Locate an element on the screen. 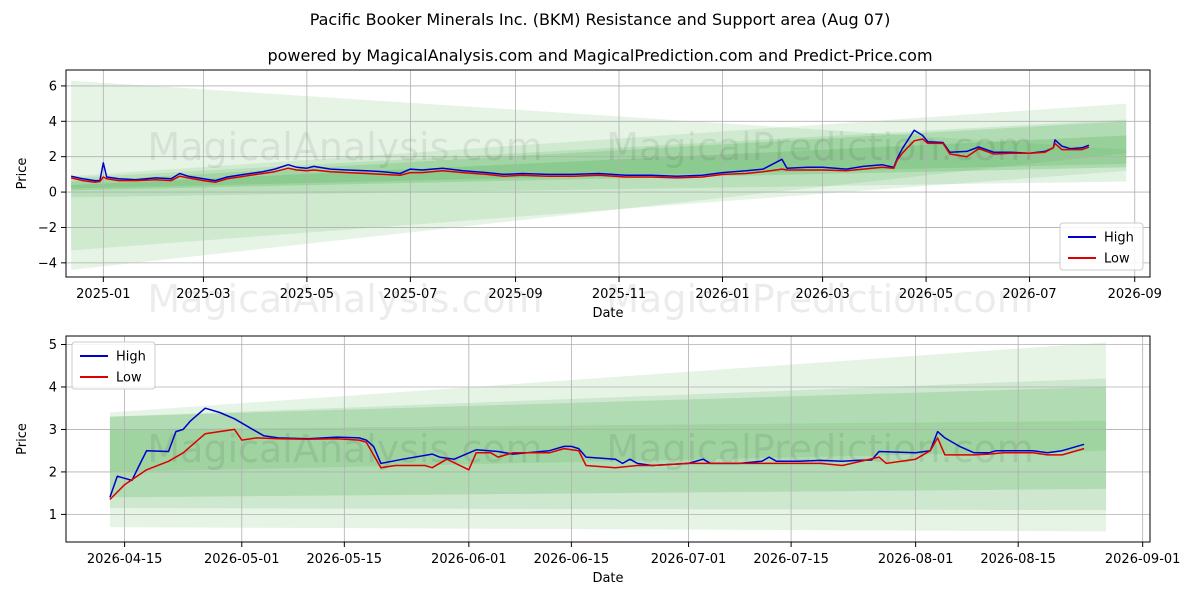 The width and height of the screenshot is (1200, 600). y-tick-label: 0 is located at coordinates (53, 193).